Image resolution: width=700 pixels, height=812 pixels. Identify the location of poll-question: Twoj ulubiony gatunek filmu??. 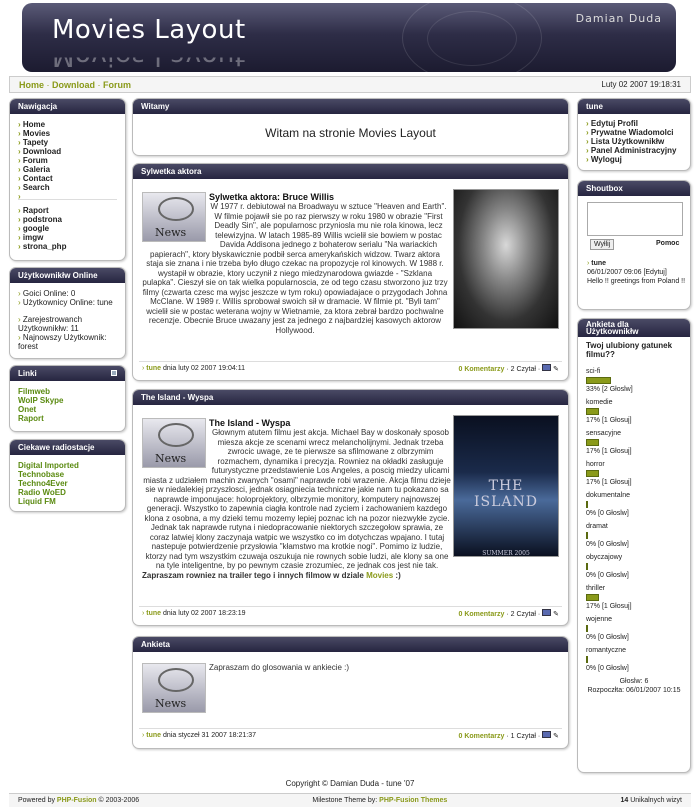
(629, 350).